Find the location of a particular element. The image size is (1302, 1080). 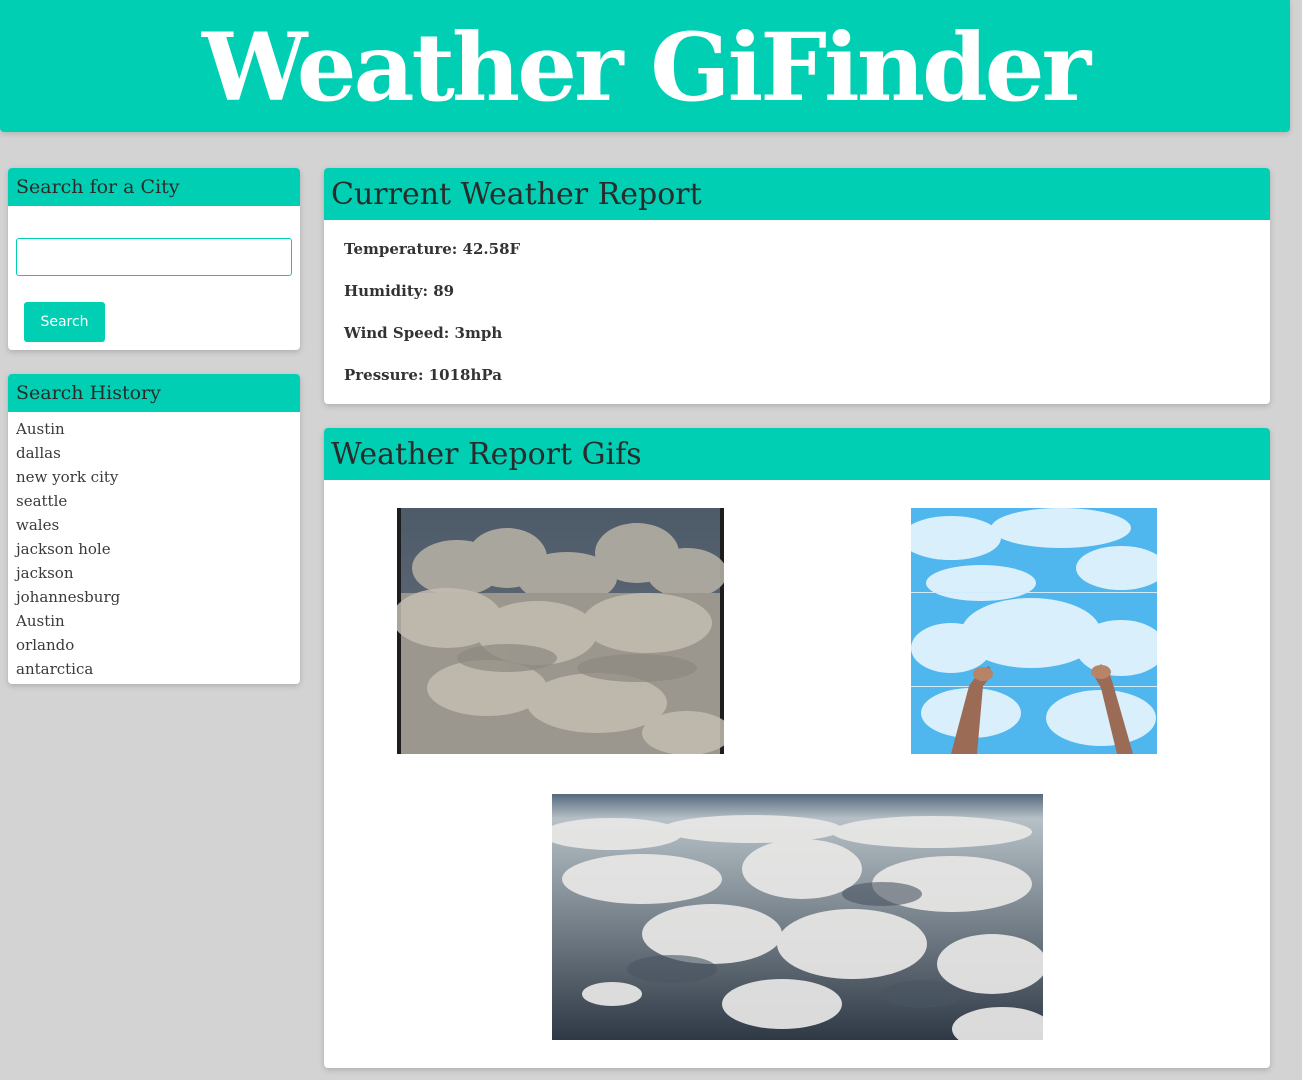

current-weather-title: Current Weather Report is located at coordinates (797, 194).